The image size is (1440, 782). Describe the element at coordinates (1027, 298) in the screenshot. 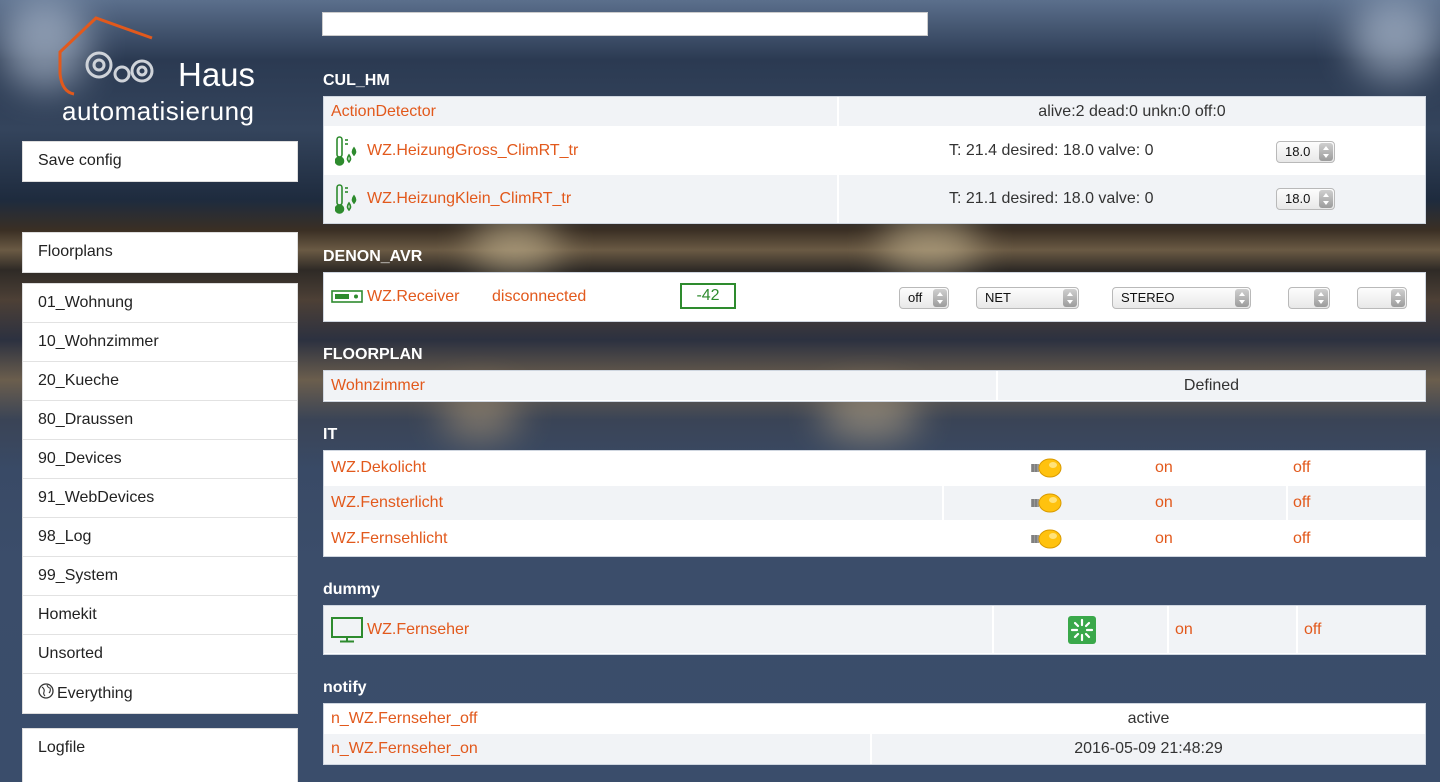

I see `input-select: NET` at that location.